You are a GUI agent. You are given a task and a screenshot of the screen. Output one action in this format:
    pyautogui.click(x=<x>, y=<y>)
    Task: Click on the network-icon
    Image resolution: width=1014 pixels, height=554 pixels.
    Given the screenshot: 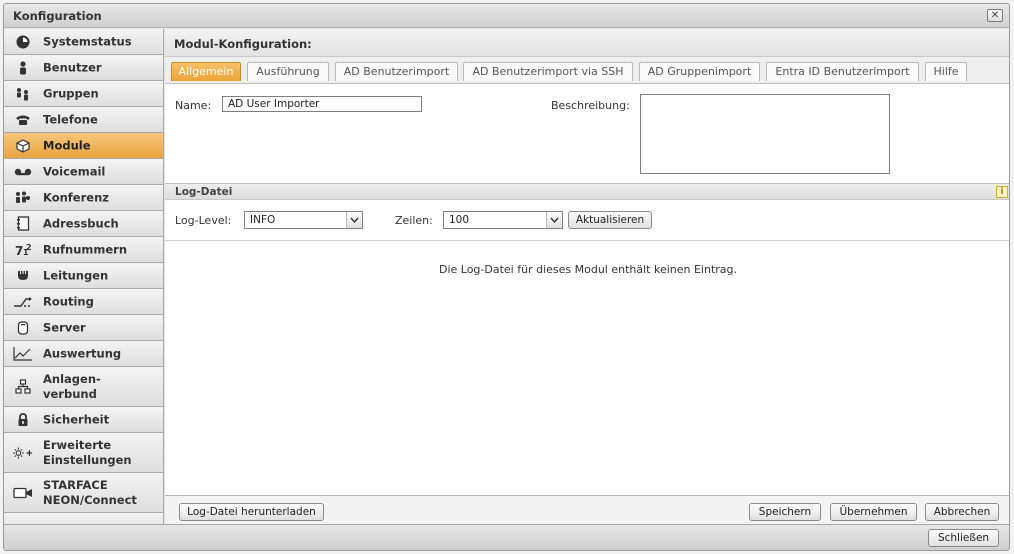 What is the action you would take?
    pyautogui.click(x=23, y=387)
    